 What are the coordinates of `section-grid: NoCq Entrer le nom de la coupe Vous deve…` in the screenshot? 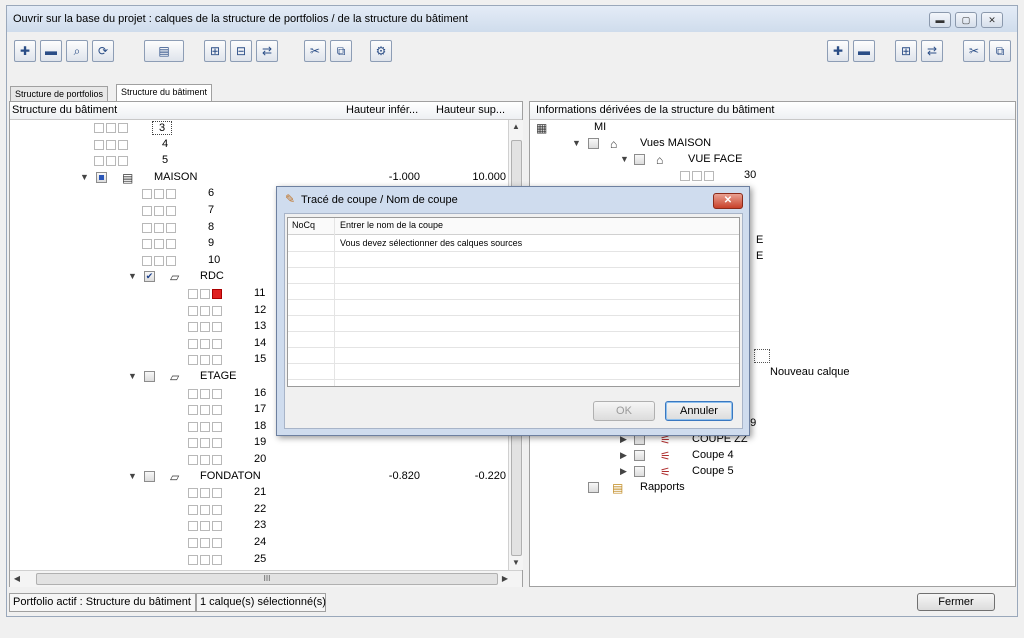 It's located at (513, 302).